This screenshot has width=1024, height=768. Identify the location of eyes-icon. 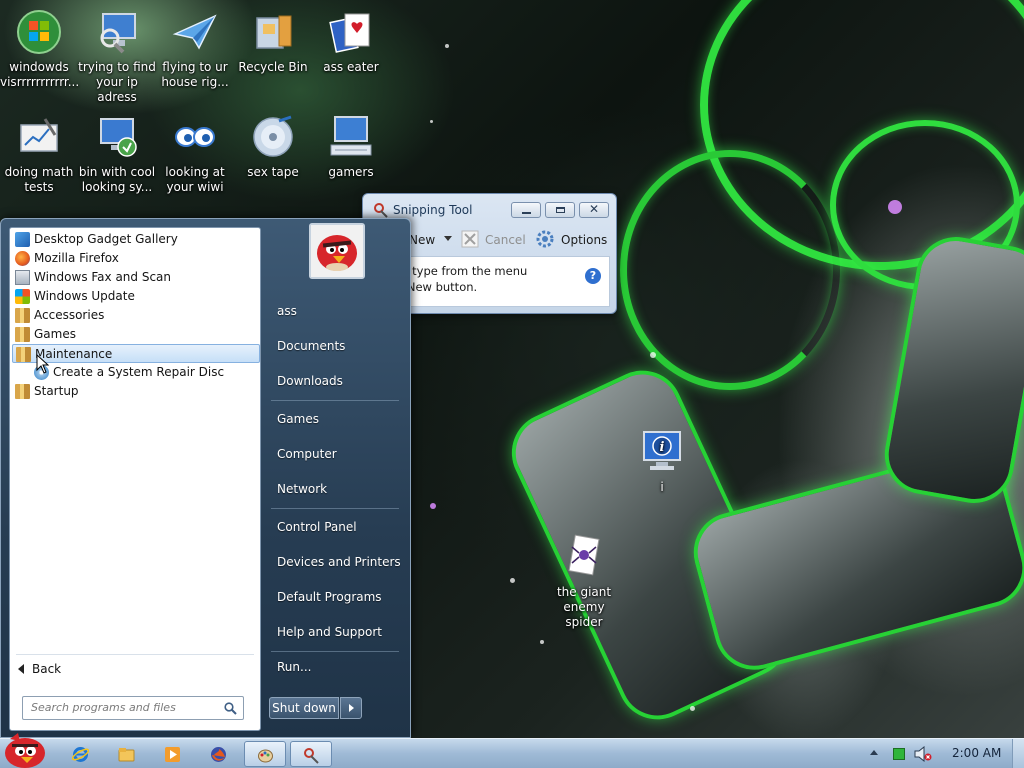
(195, 137).